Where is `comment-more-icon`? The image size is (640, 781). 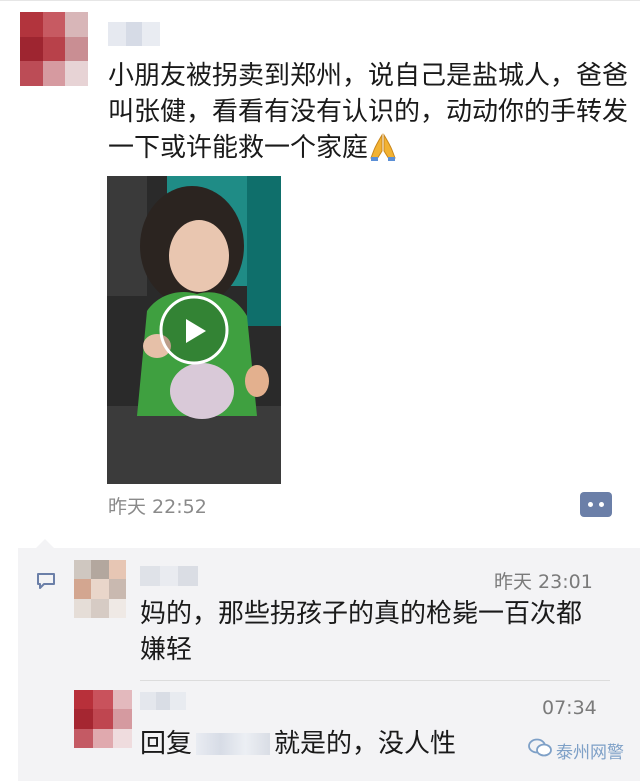 comment-more-icon is located at coordinates (596, 504).